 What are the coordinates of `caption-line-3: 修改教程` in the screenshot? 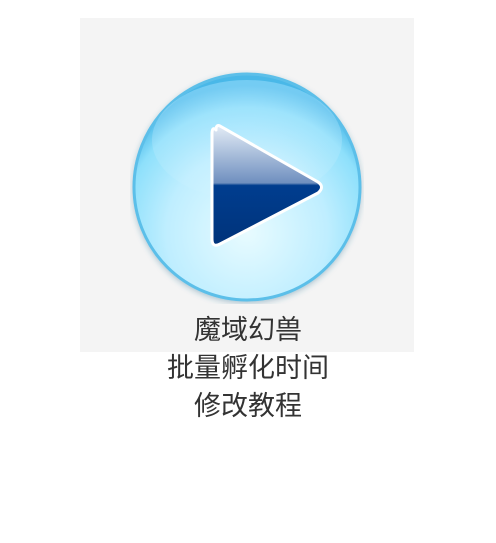 It's located at (248, 406).